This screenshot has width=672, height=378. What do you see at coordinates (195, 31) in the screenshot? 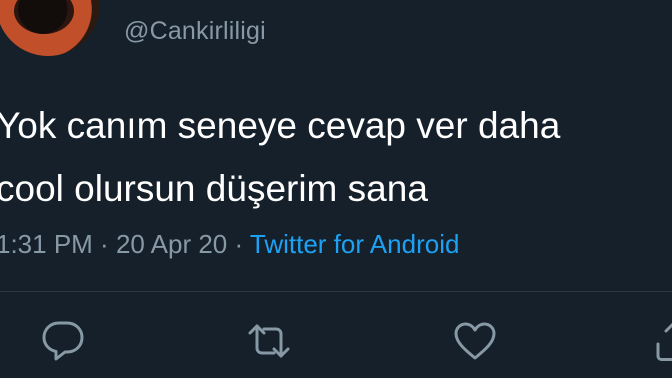
I see `user-handle: @Cankirliligi` at bounding box center [195, 31].